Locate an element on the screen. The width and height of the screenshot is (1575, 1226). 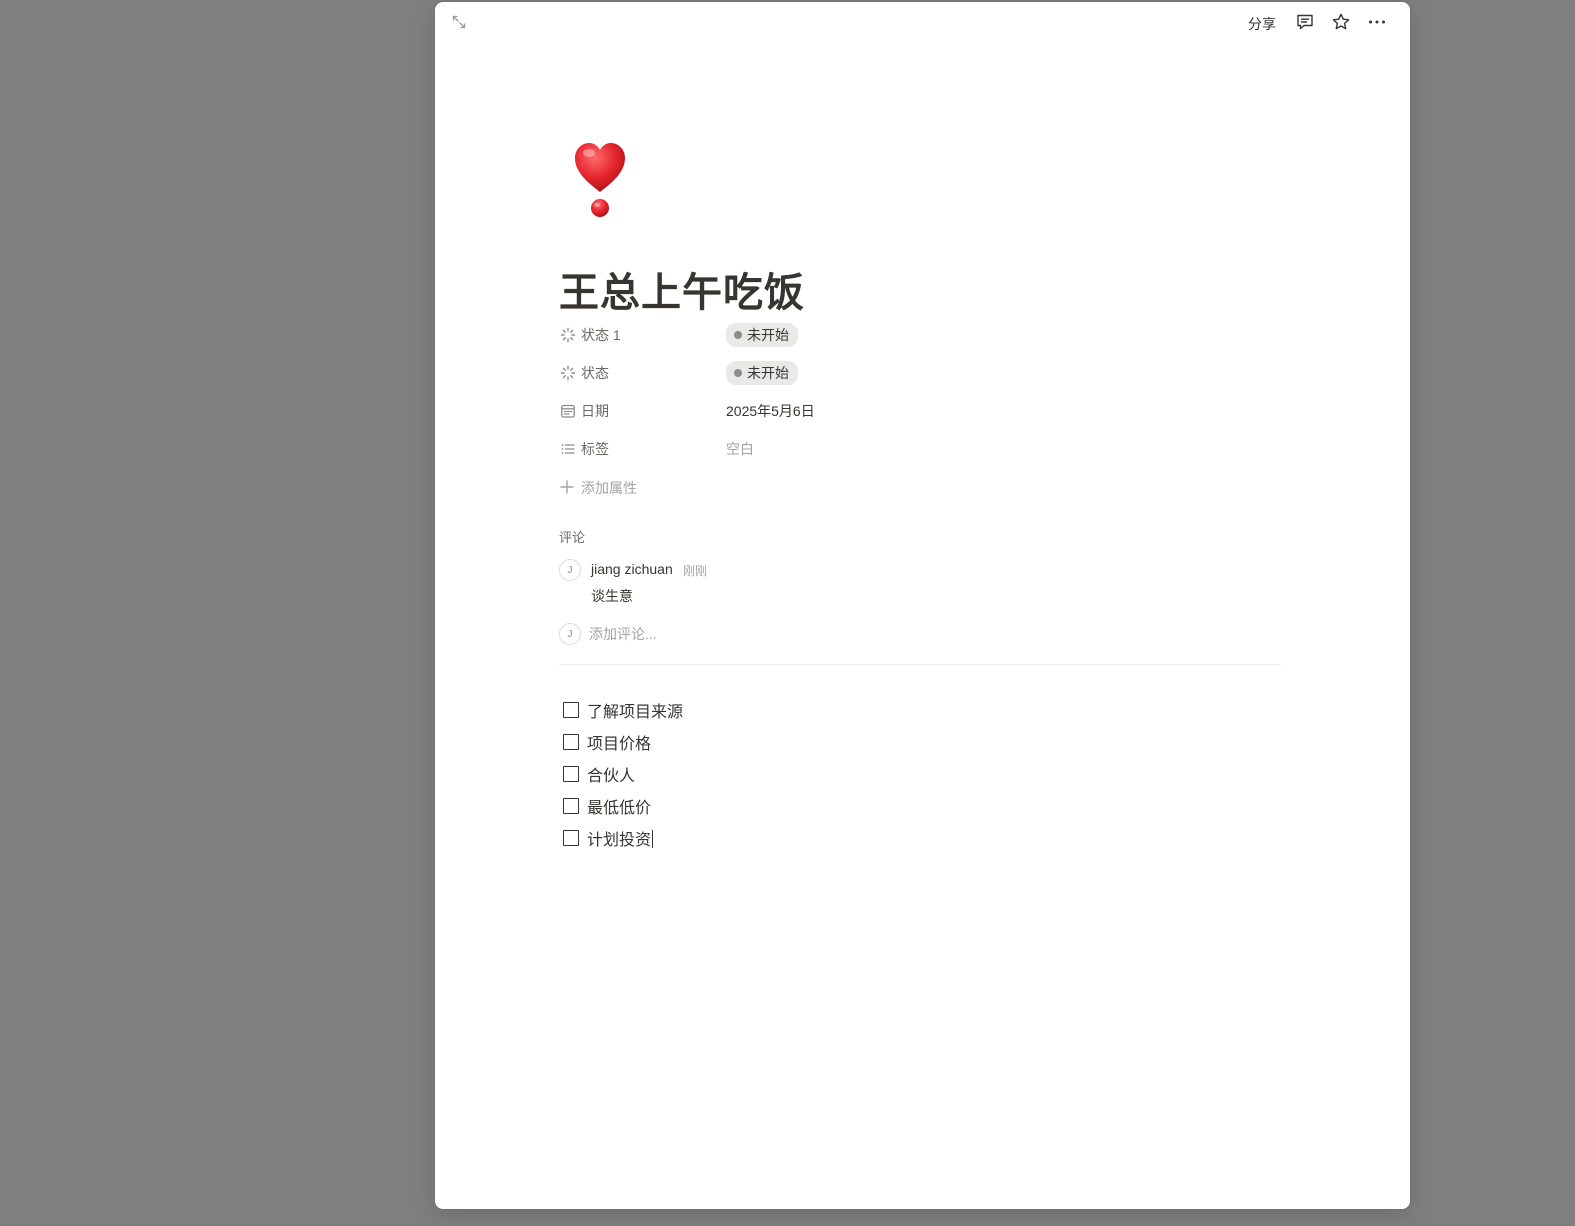
comments-button is located at coordinates (1305, 24).